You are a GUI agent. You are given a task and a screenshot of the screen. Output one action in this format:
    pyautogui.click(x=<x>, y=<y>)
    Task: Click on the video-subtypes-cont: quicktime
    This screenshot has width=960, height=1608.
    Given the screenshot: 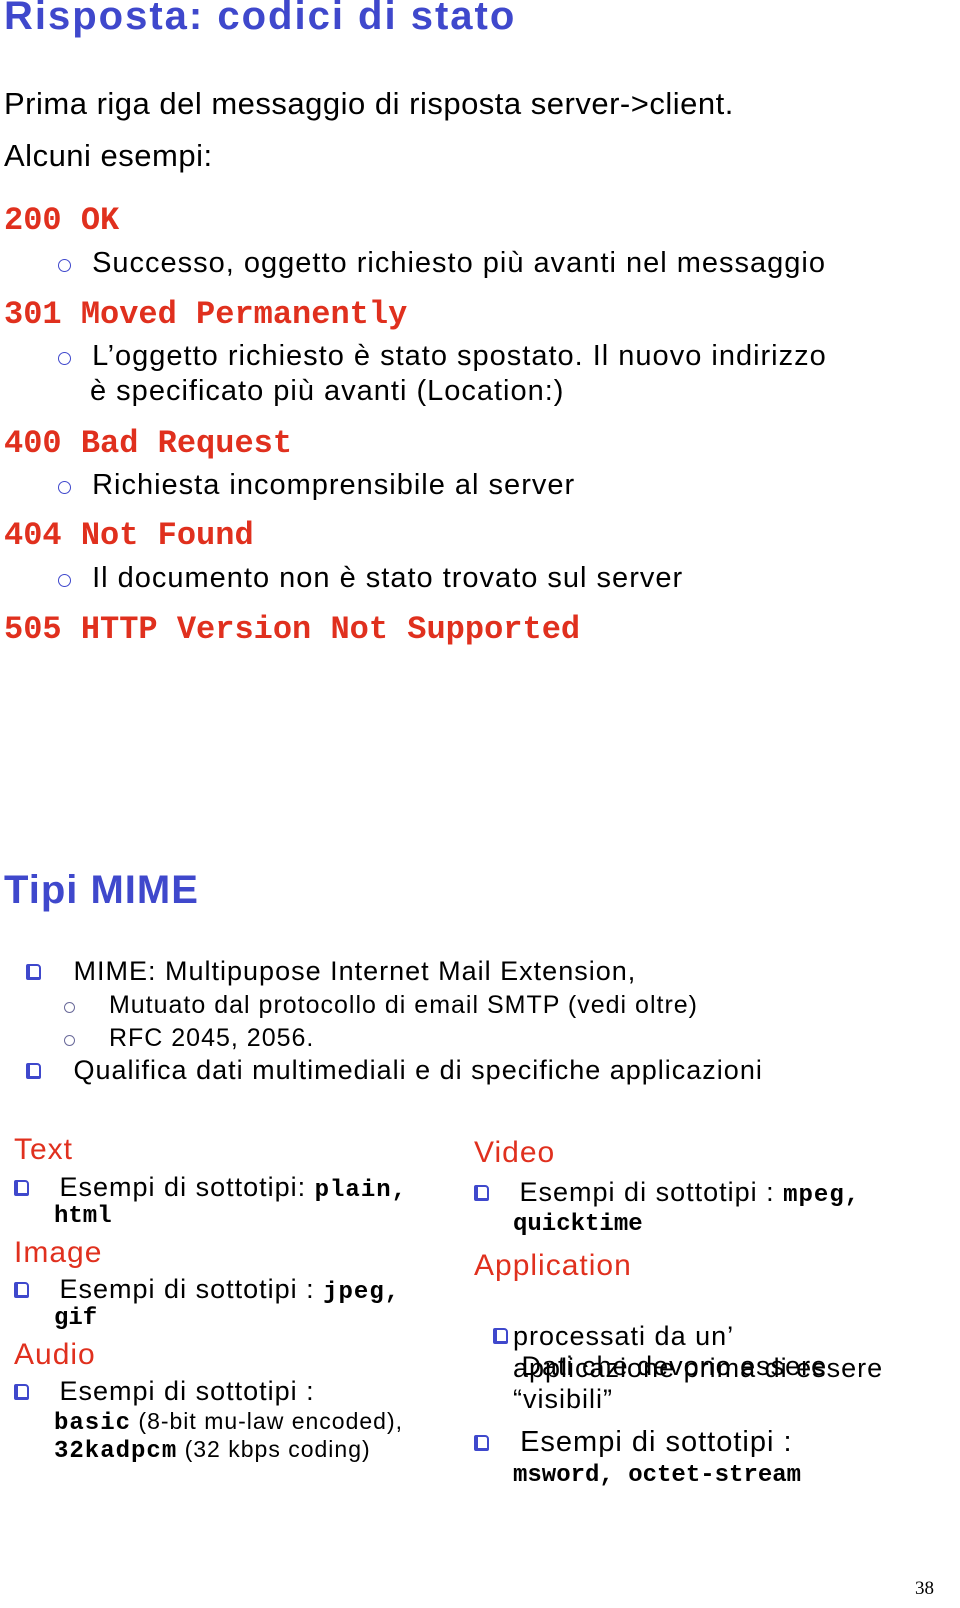 What is the action you would take?
    pyautogui.click(x=578, y=1224)
    